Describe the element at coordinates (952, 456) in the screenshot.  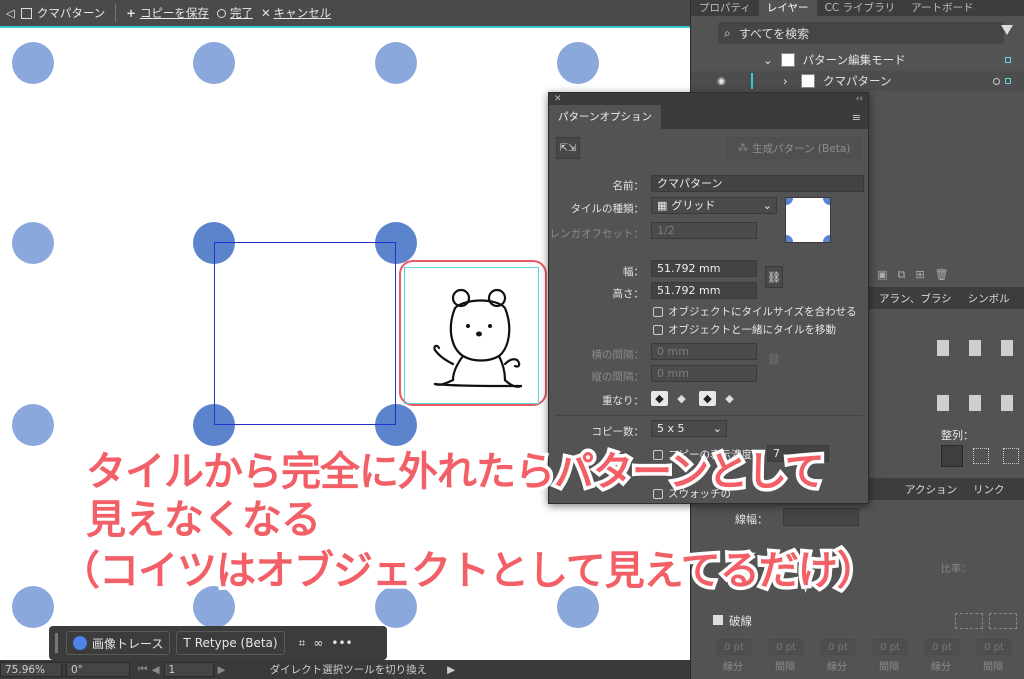
I see `align-to-selection-icon` at that location.